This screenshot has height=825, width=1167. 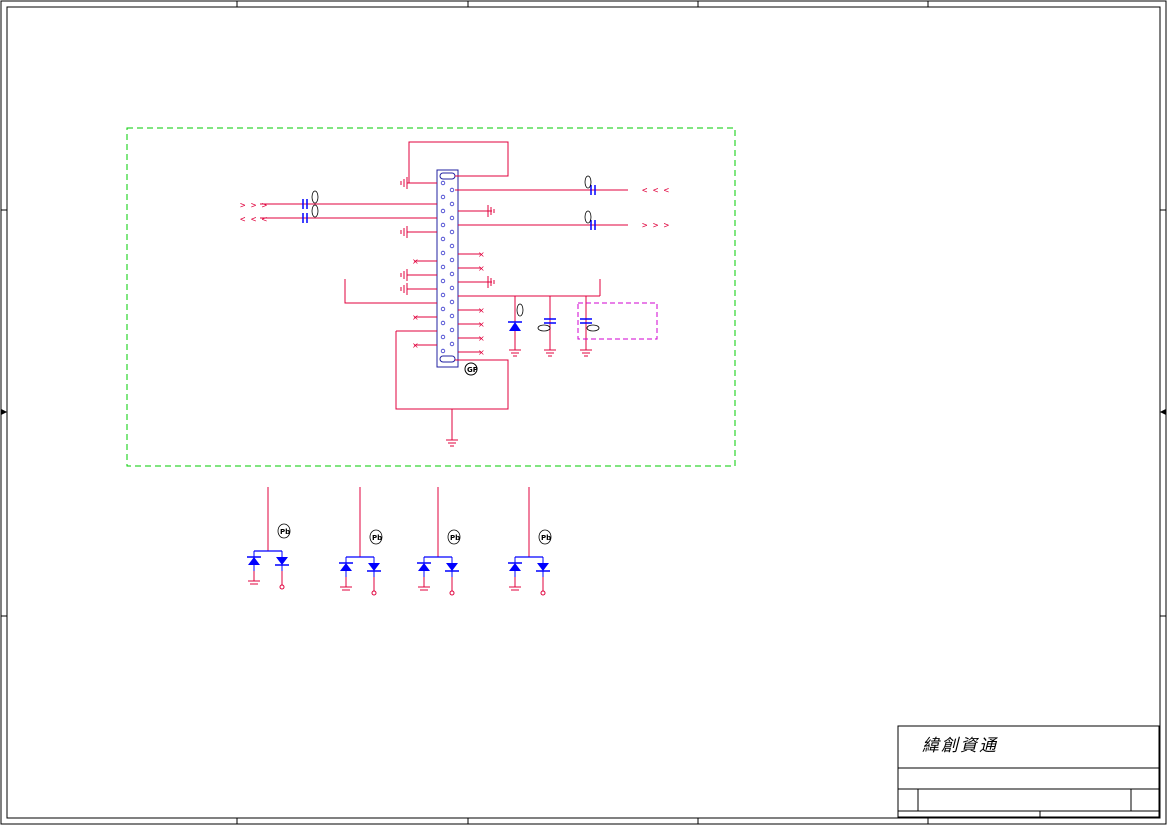 What do you see at coordinates (656, 226) in the screenshot?
I see `port-arrow-in-right: > > >` at bounding box center [656, 226].